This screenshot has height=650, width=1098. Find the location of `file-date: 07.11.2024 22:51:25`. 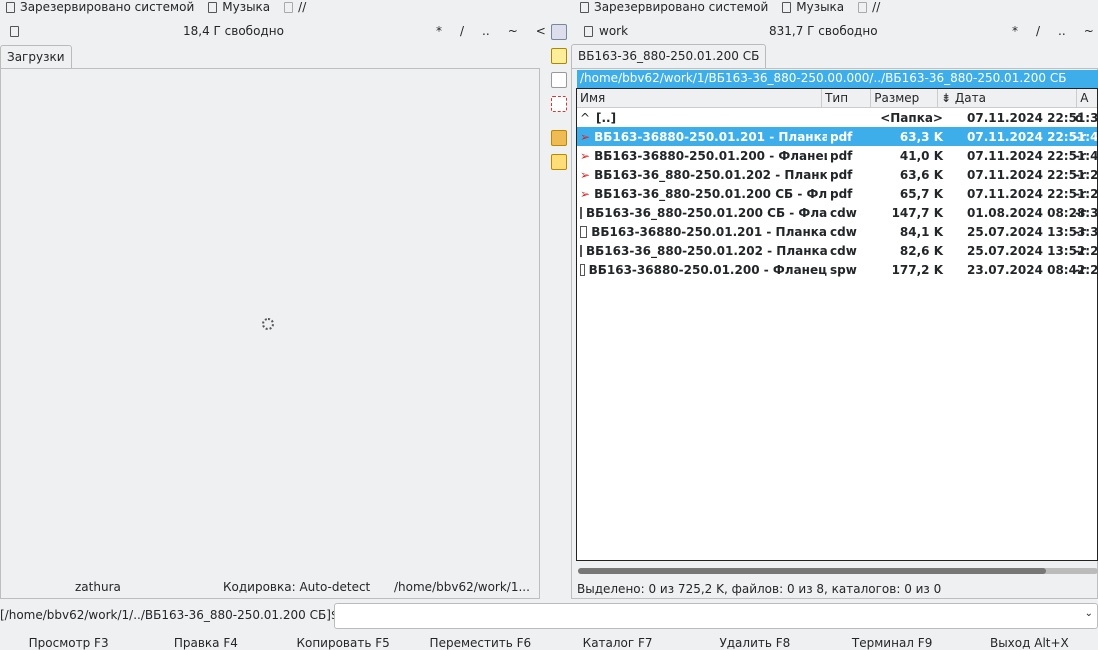

file-date: 07.11.2024 22:51:25 is located at coordinates (1032, 193).